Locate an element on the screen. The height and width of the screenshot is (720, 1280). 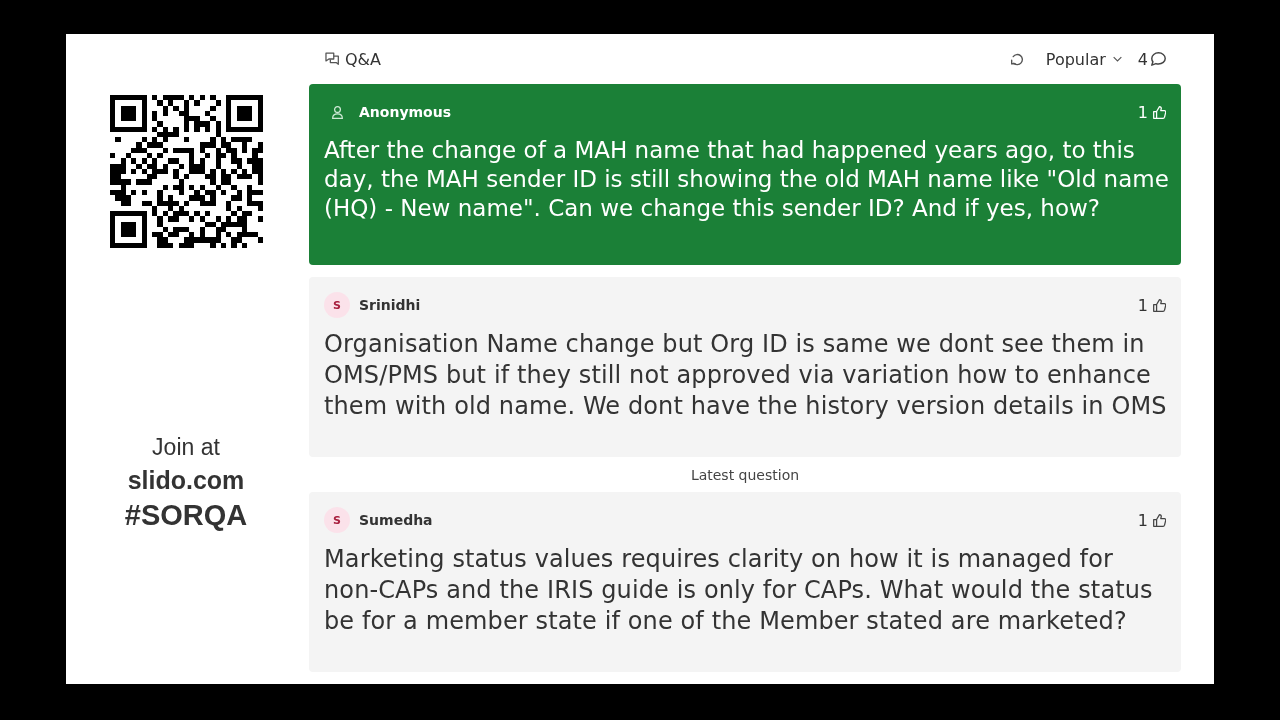
question-text: After the change of a MAH name that had happened years ago, to this day, the MAH sender ID is still showing the old MAH name like "Old name (HQ) - New name". Can we change this sender ID? And if yes, how? is located at coordinates (746, 179).